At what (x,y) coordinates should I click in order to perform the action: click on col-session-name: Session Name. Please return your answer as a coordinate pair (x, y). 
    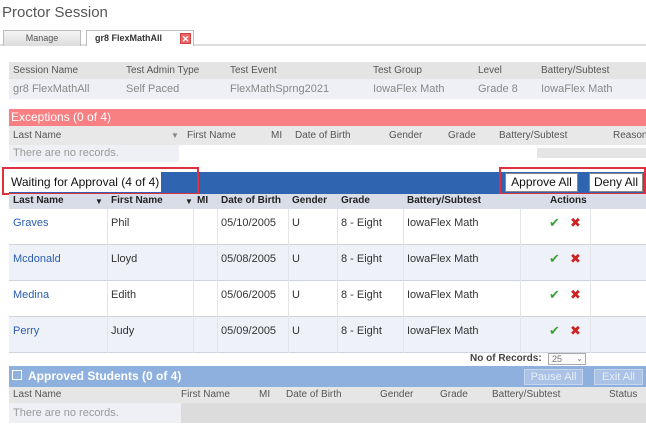
    Looking at the image, I should click on (65, 70).